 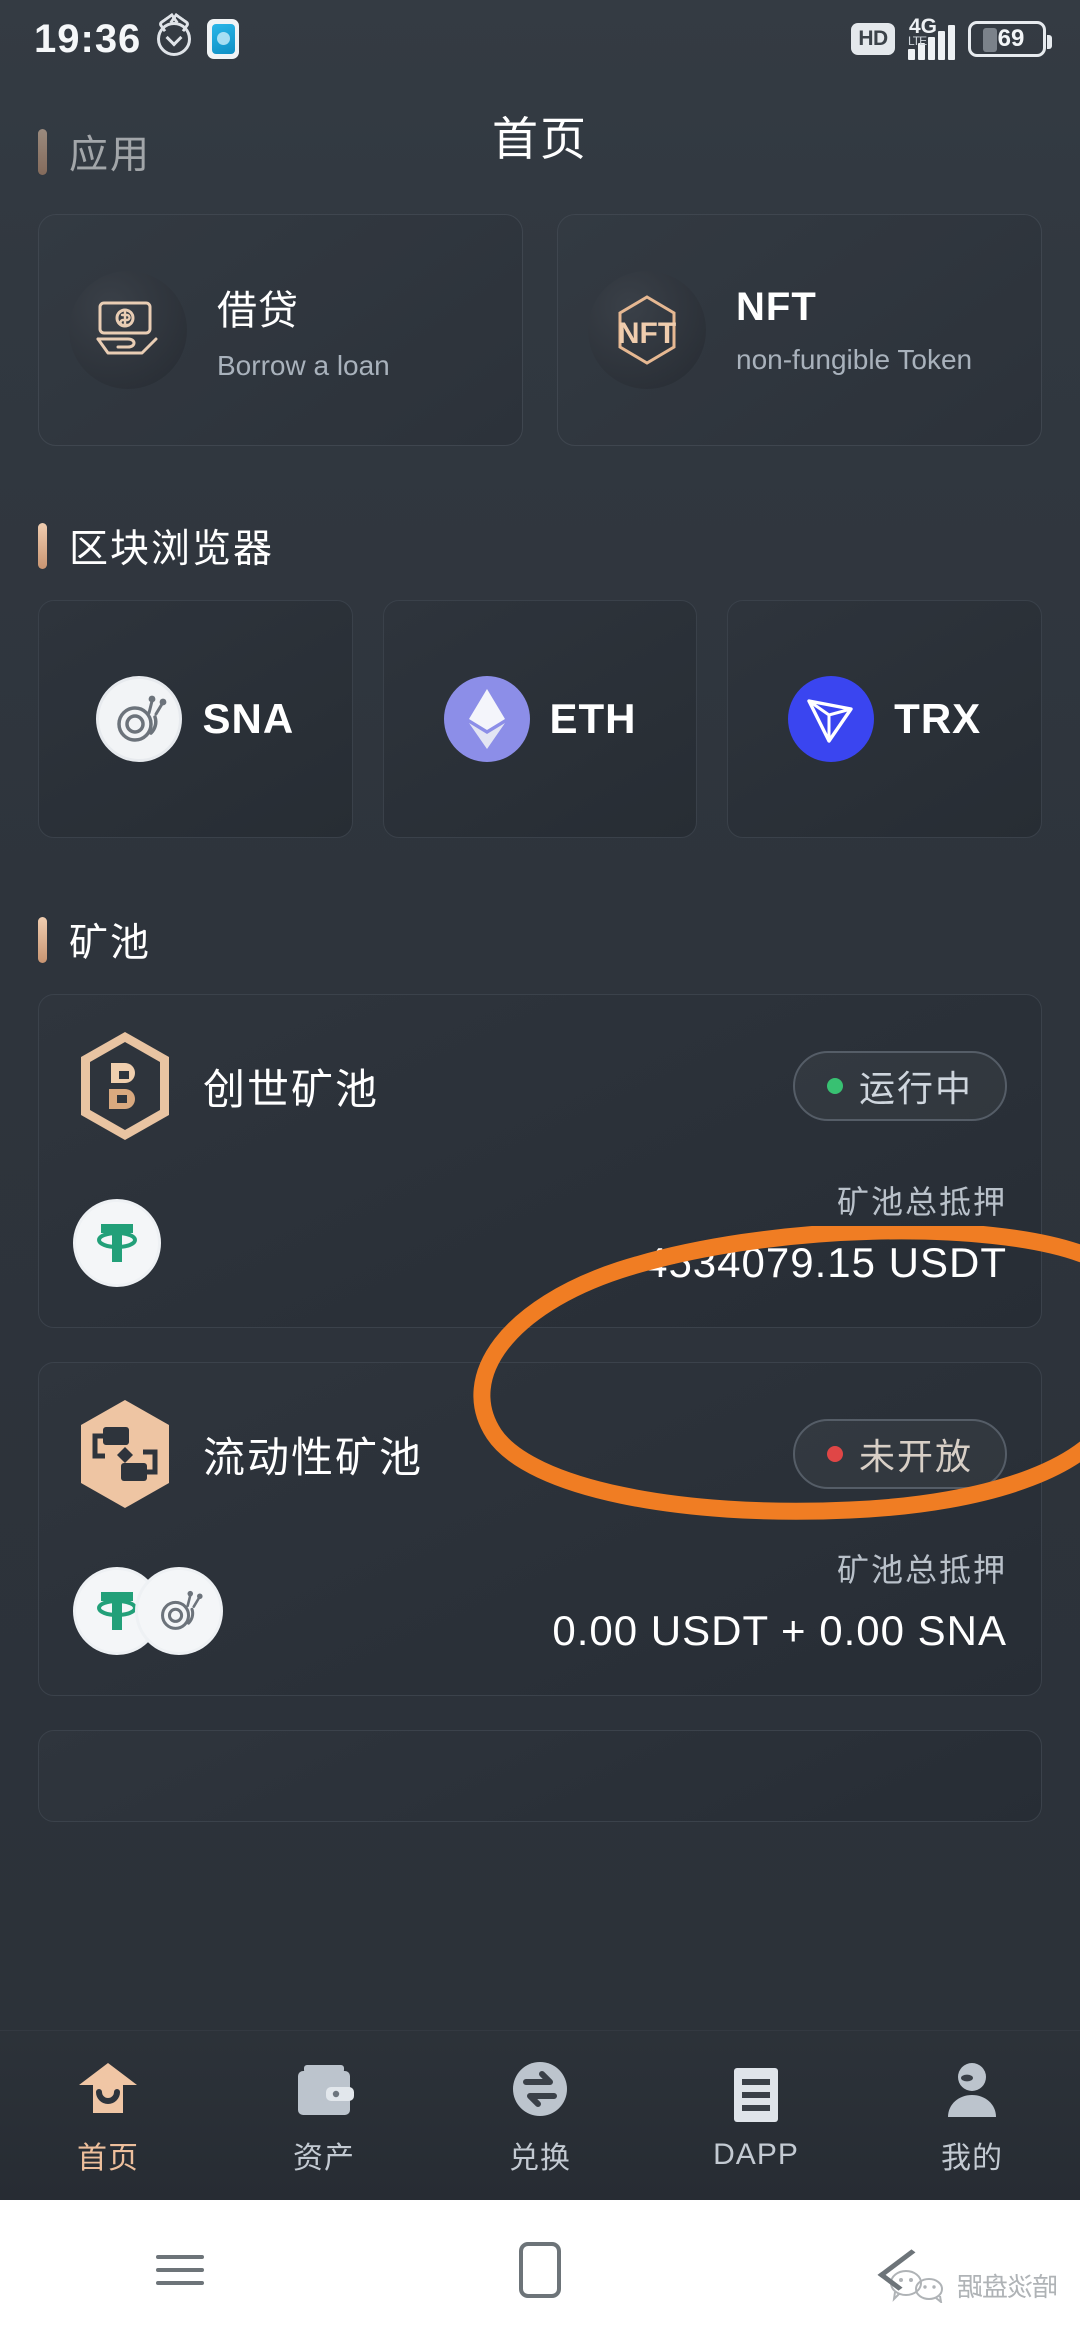 What do you see at coordinates (915, 1088) in the screenshot?
I see `status-label: 运行中` at bounding box center [915, 1088].